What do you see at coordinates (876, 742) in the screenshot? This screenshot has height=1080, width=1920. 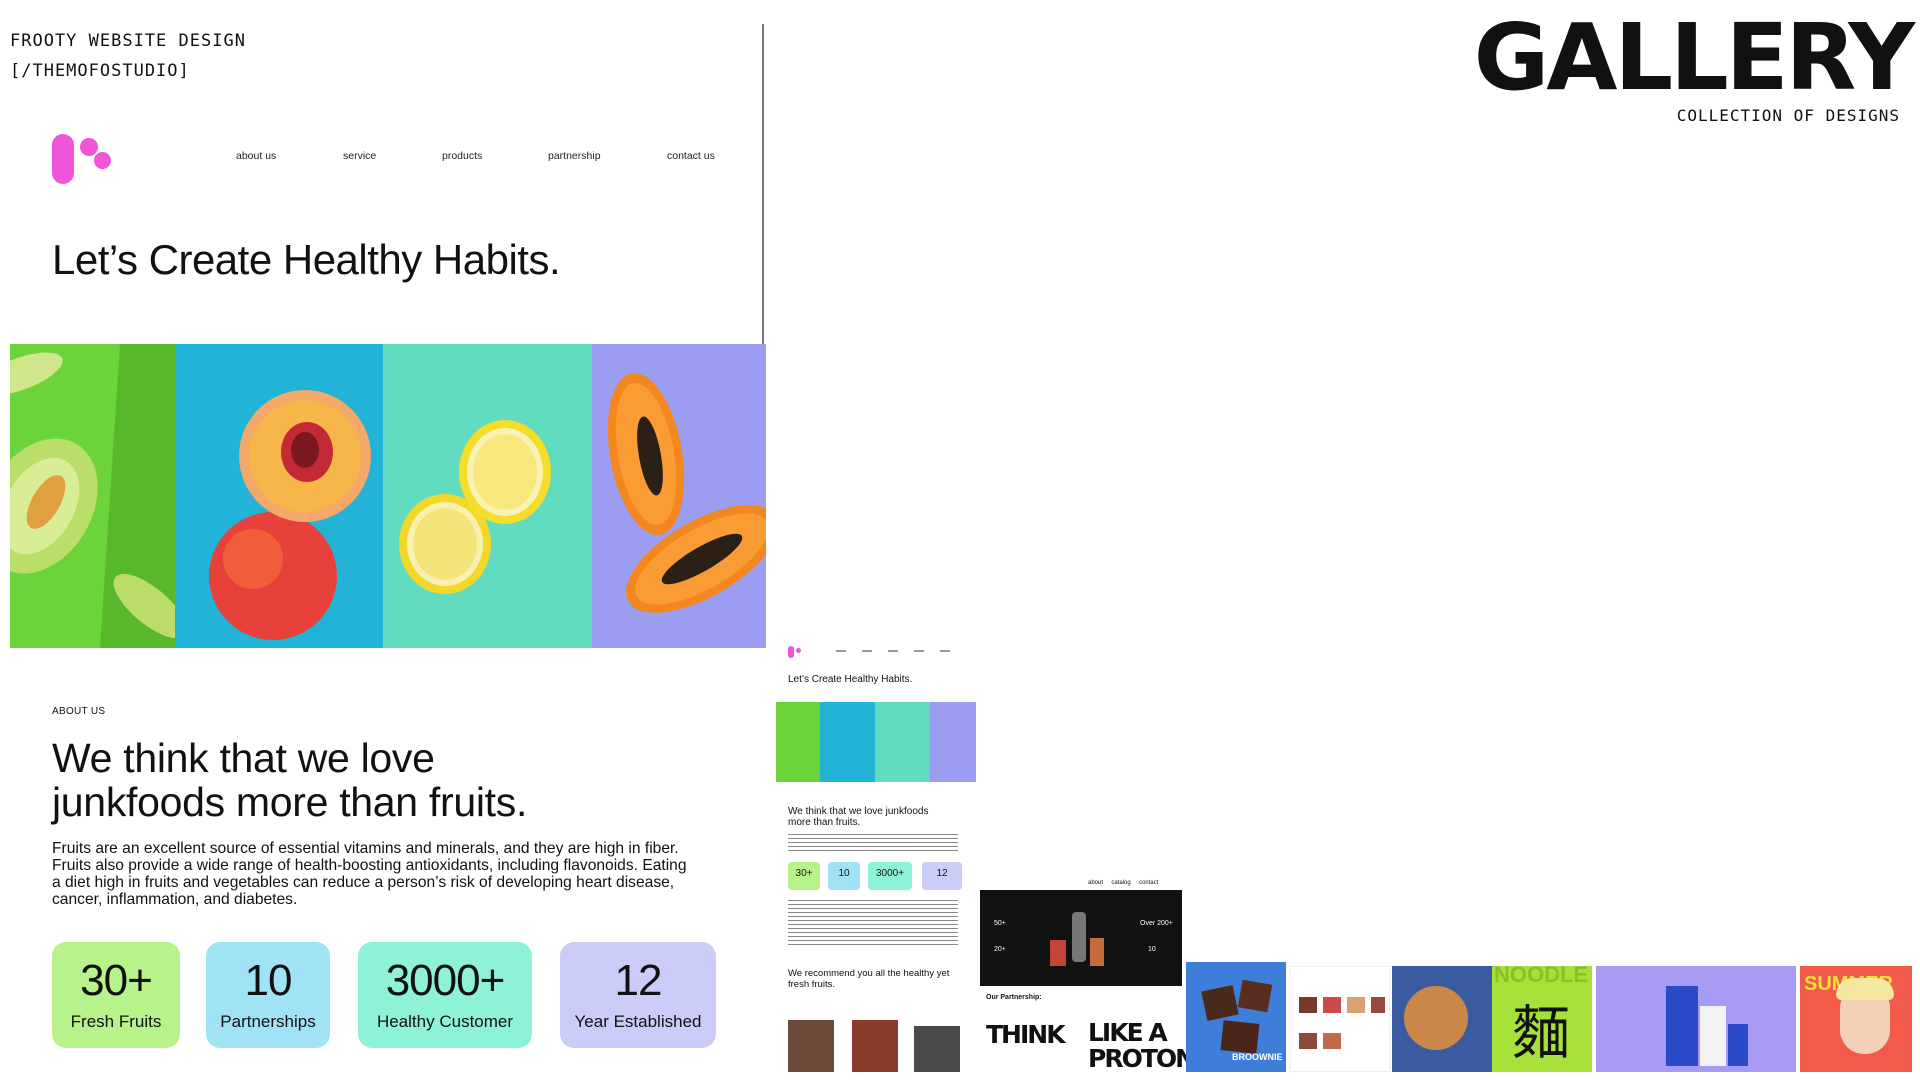 I see `mini-fruits` at bounding box center [876, 742].